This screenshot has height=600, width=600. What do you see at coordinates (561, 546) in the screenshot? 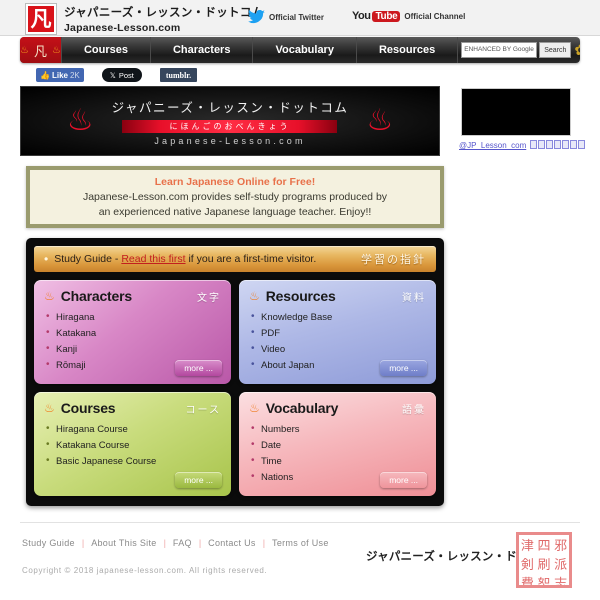
I see `seal-char: 邪` at bounding box center [561, 546].